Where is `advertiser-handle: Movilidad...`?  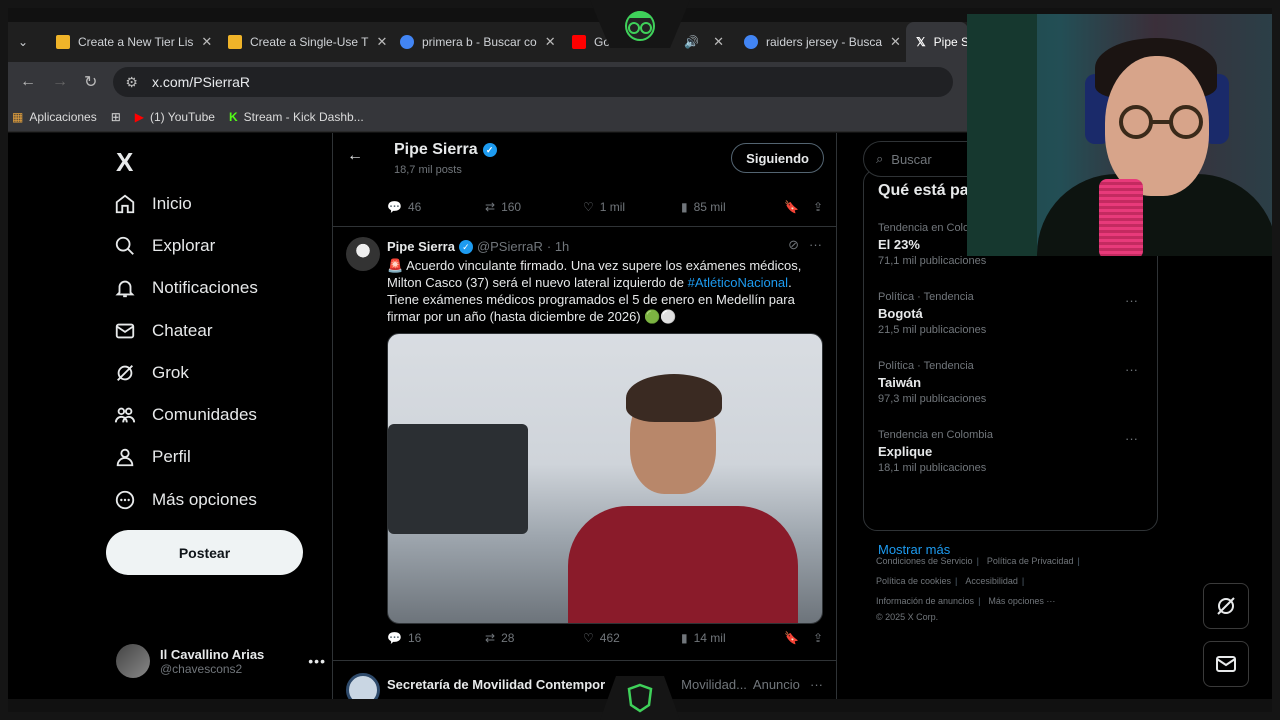 advertiser-handle: Movilidad... is located at coordinates (714, 684).